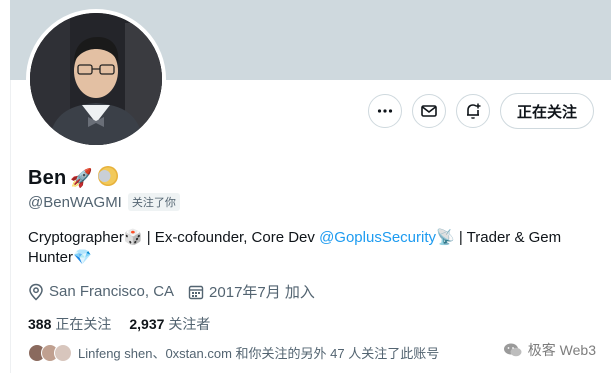  I want to click on profile-actions: 正在关注, so click(480, 111).